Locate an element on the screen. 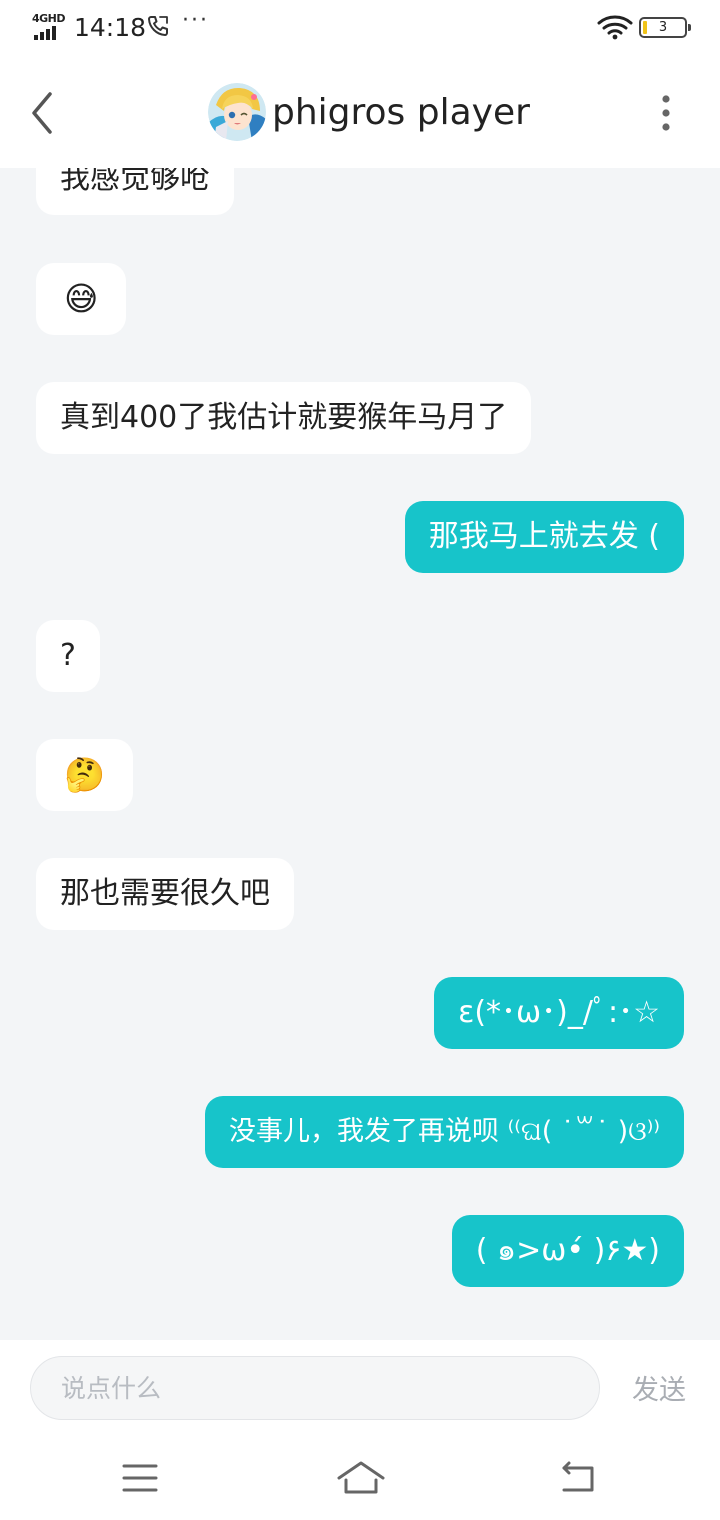  chevron-left-icon is located at coordinates (42, 113).